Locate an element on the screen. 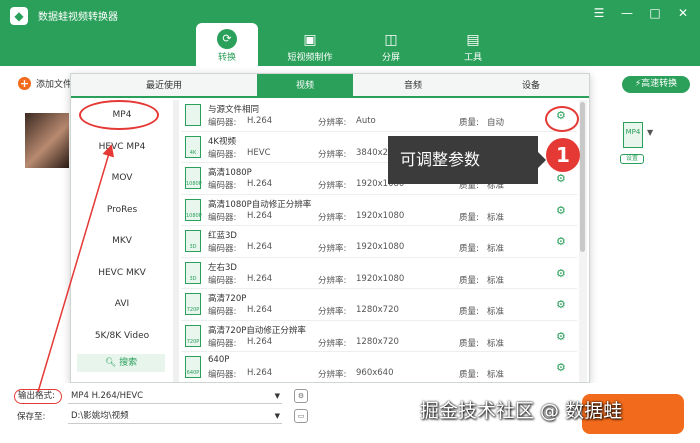 The height and width of the screenshot is (443, 700). annotation-arrows is located at coordinates (76, 268).